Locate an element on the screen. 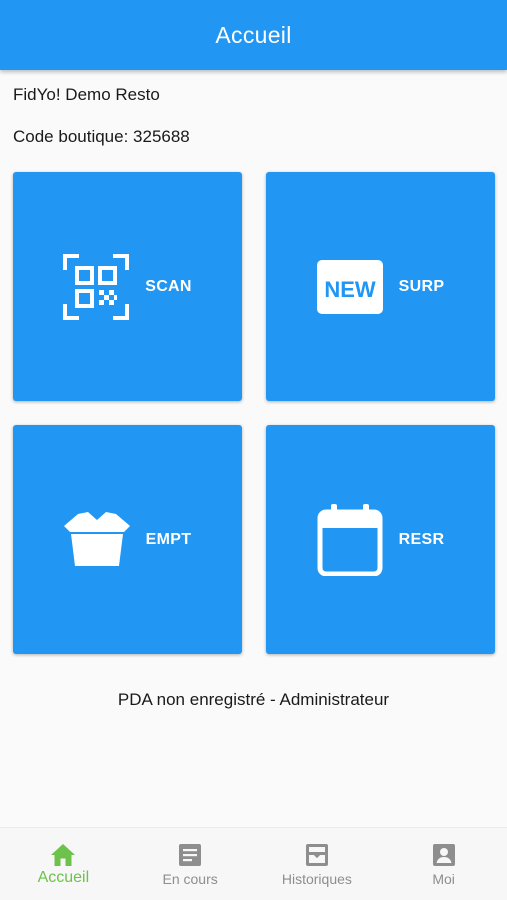 The height and width of the screenshot is (900, 507). document-icon is located at coordinates (190, 855).